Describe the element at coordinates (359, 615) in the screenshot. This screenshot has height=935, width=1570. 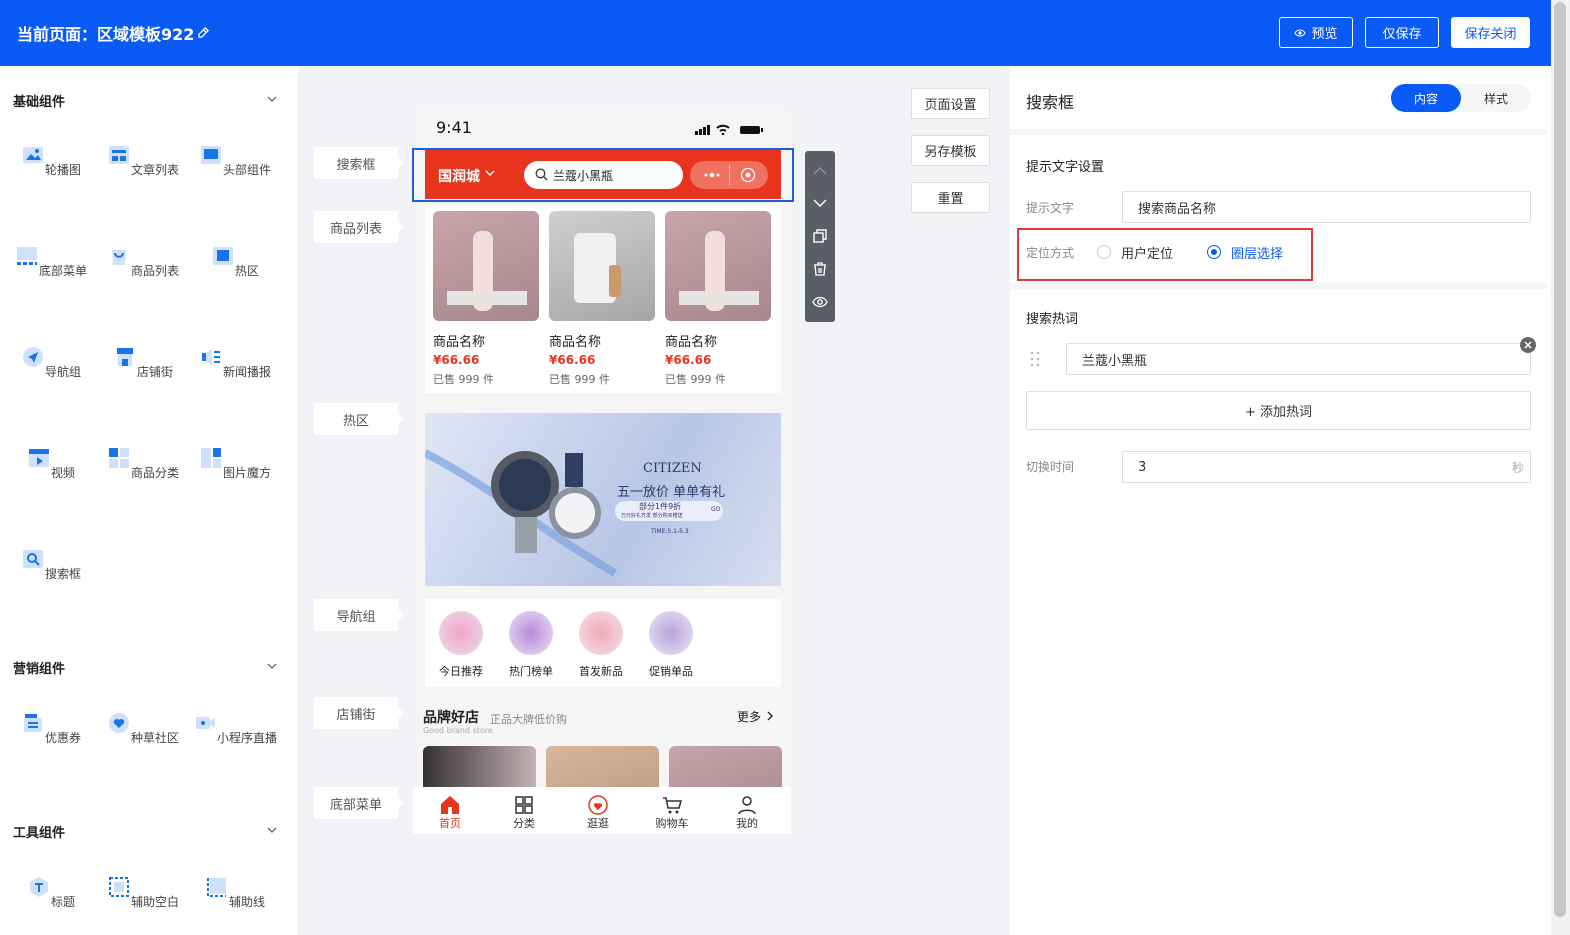
I see `layer-tag-nav-group: 导航组` at that location.